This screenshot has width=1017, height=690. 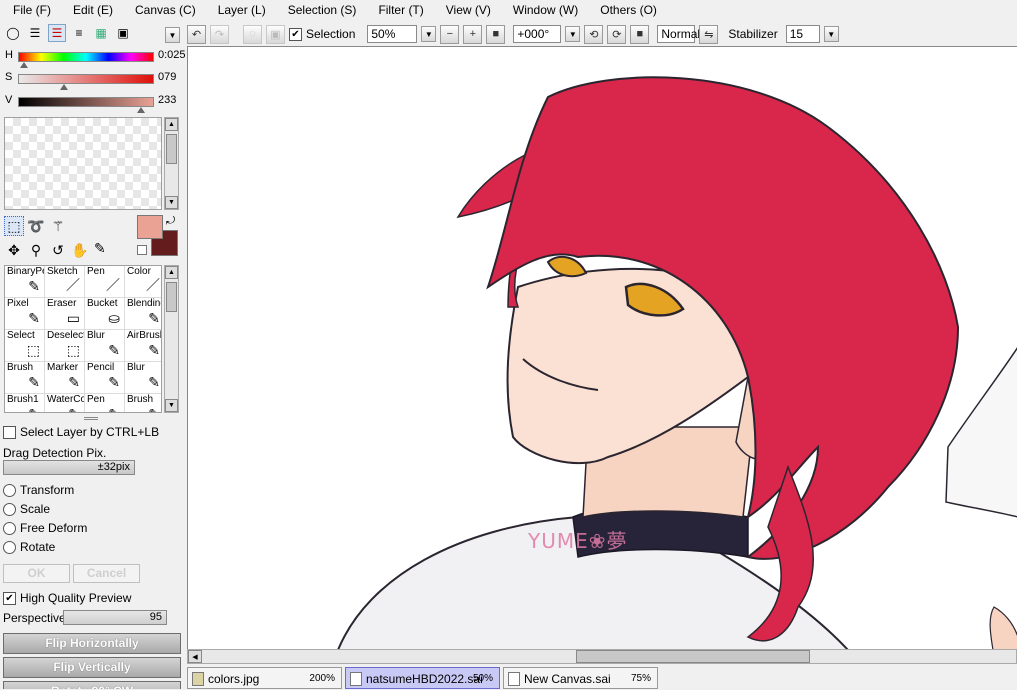 What do you see at coordinates (640, 34) in the screenshot?
I see `rotate-reset-icon: ■` at bounding box center [640, 34].